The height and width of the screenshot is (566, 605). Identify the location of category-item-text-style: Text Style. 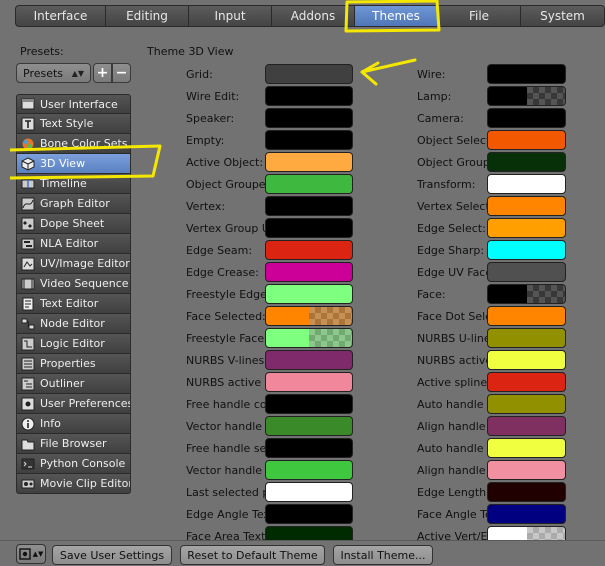
(73, 124).